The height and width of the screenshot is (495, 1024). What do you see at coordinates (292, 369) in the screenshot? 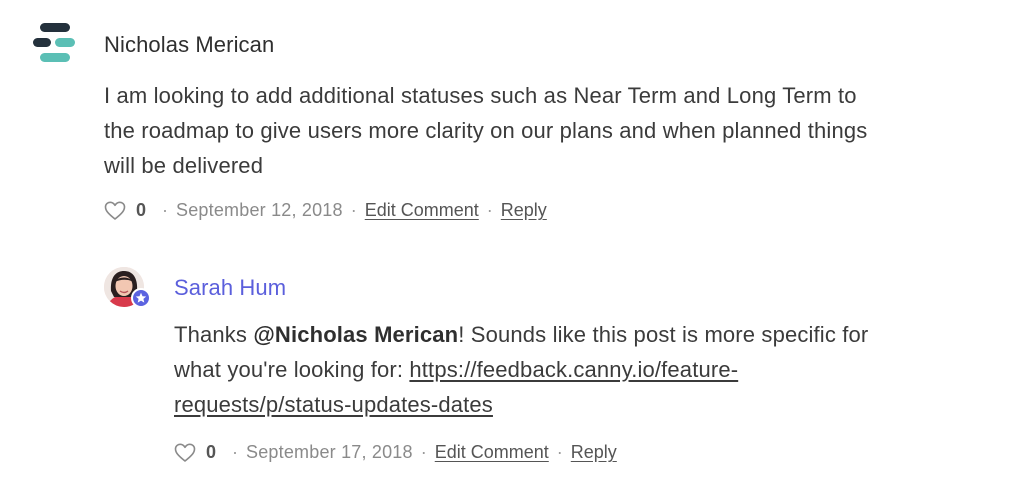
I see `body-text: what you're looking for:` at bounding box center [292, 369].